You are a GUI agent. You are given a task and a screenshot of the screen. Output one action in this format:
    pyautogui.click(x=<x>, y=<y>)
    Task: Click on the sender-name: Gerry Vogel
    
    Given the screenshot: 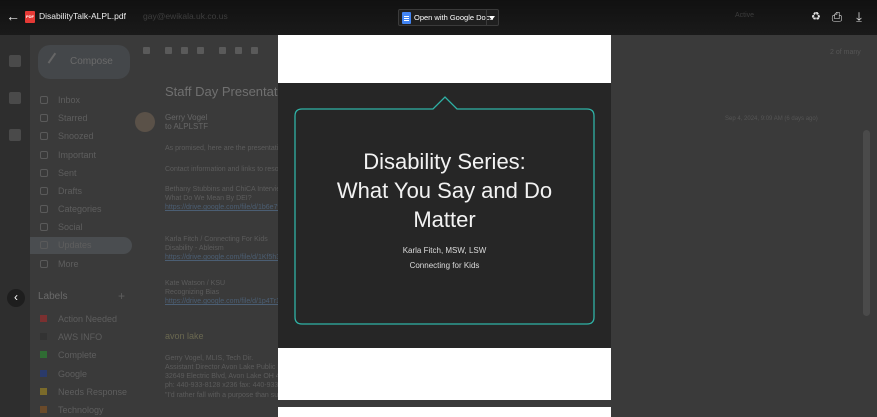 What is the action you would take?
    pyautogui.click(x=186, y=117)
    